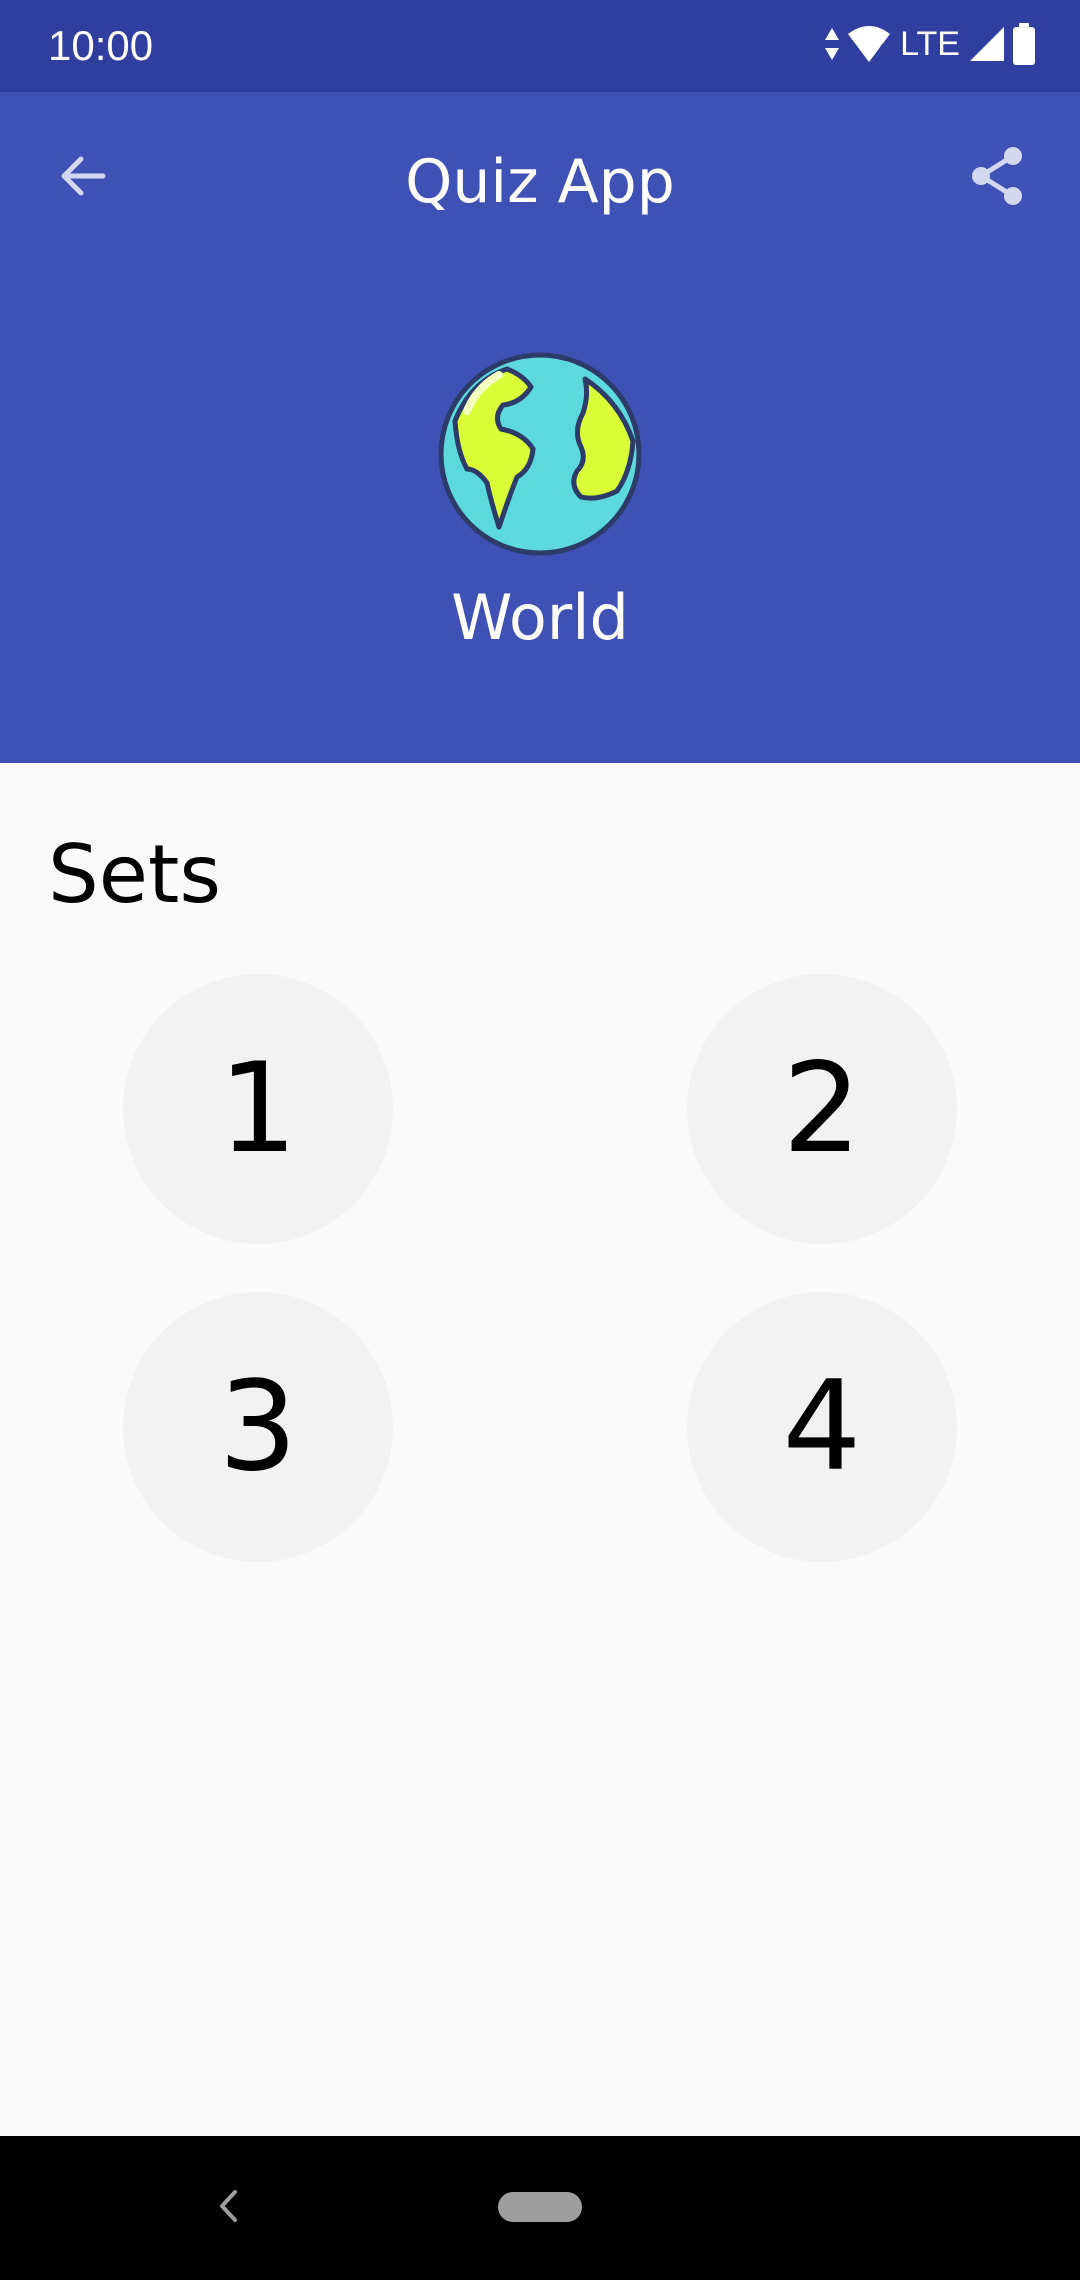 This screenshot has width=1080, height=2280. What do you see at coordinates (540, 46) in the screenshot?
I see `status-bar: 10:00 4 LTE` at bounding box center [540, 46].